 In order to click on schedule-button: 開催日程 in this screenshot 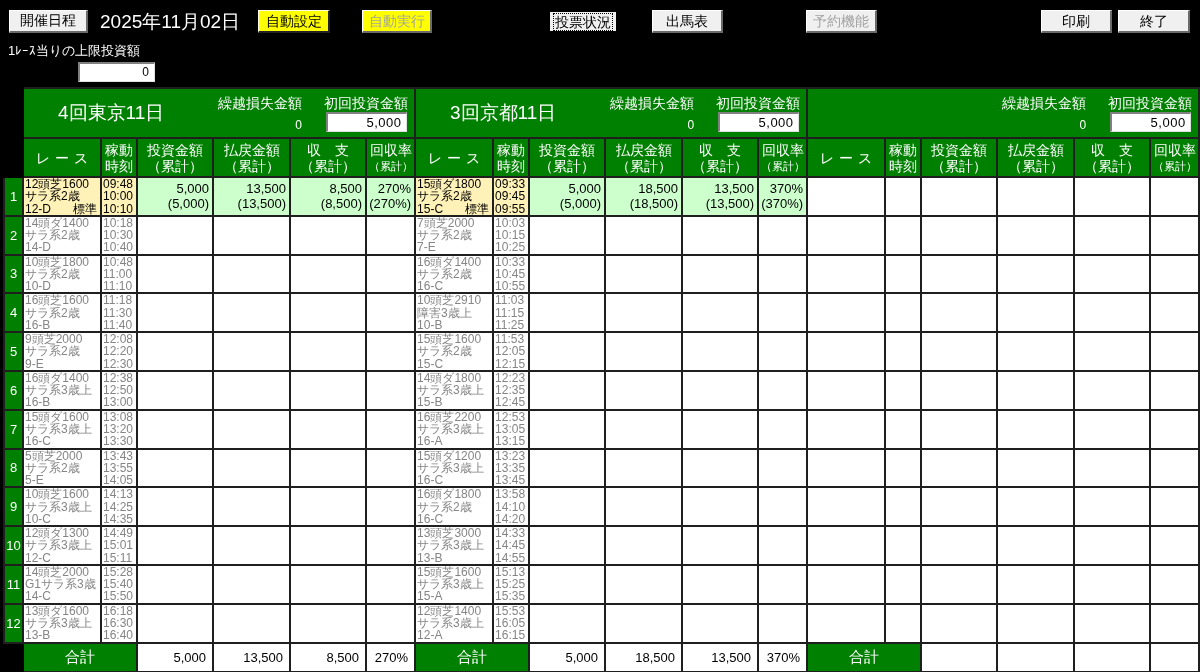, I will do `click(48, 21)`.